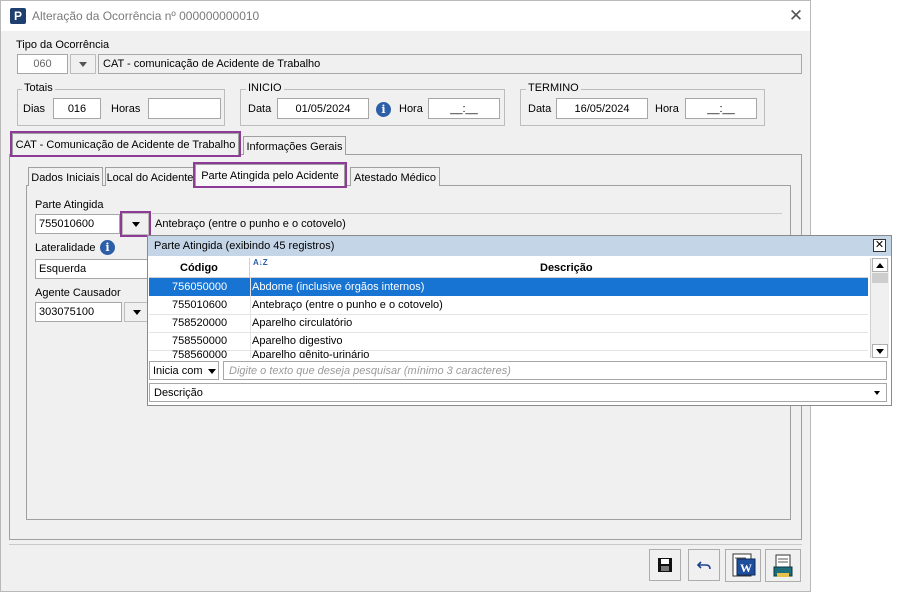  I want to click on app-logo-icon: P, so click(18, 16).